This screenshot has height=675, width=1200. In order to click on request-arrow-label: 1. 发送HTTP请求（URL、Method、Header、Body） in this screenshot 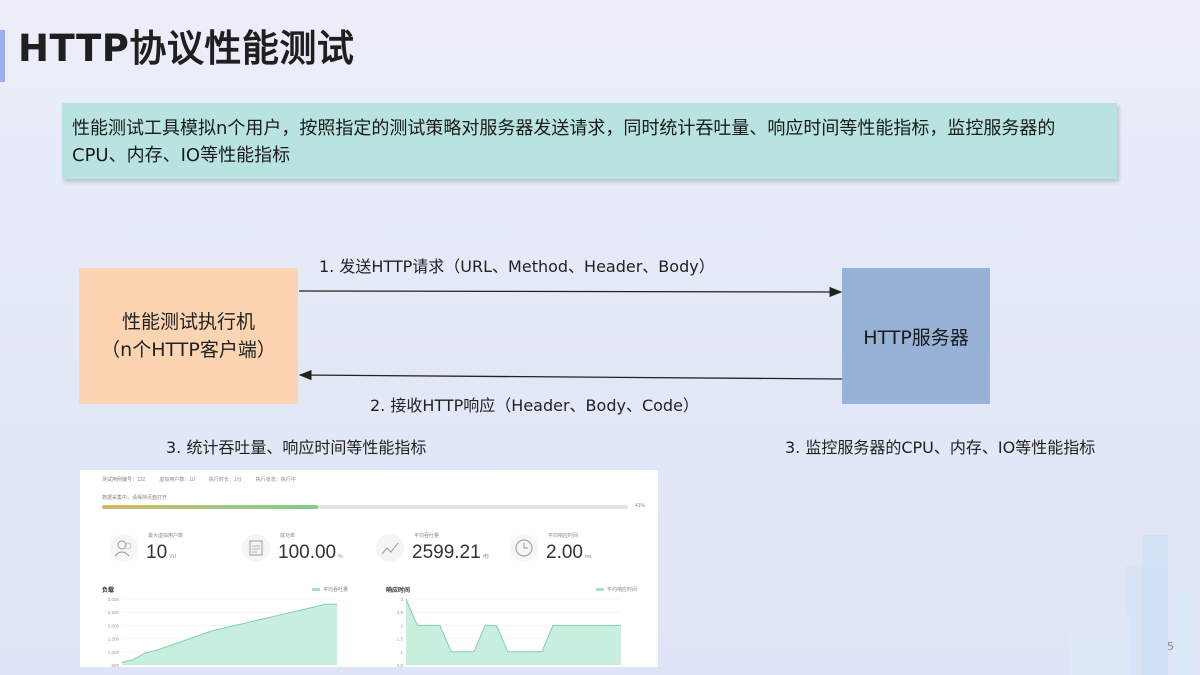, I will do `click(517, 266)`.